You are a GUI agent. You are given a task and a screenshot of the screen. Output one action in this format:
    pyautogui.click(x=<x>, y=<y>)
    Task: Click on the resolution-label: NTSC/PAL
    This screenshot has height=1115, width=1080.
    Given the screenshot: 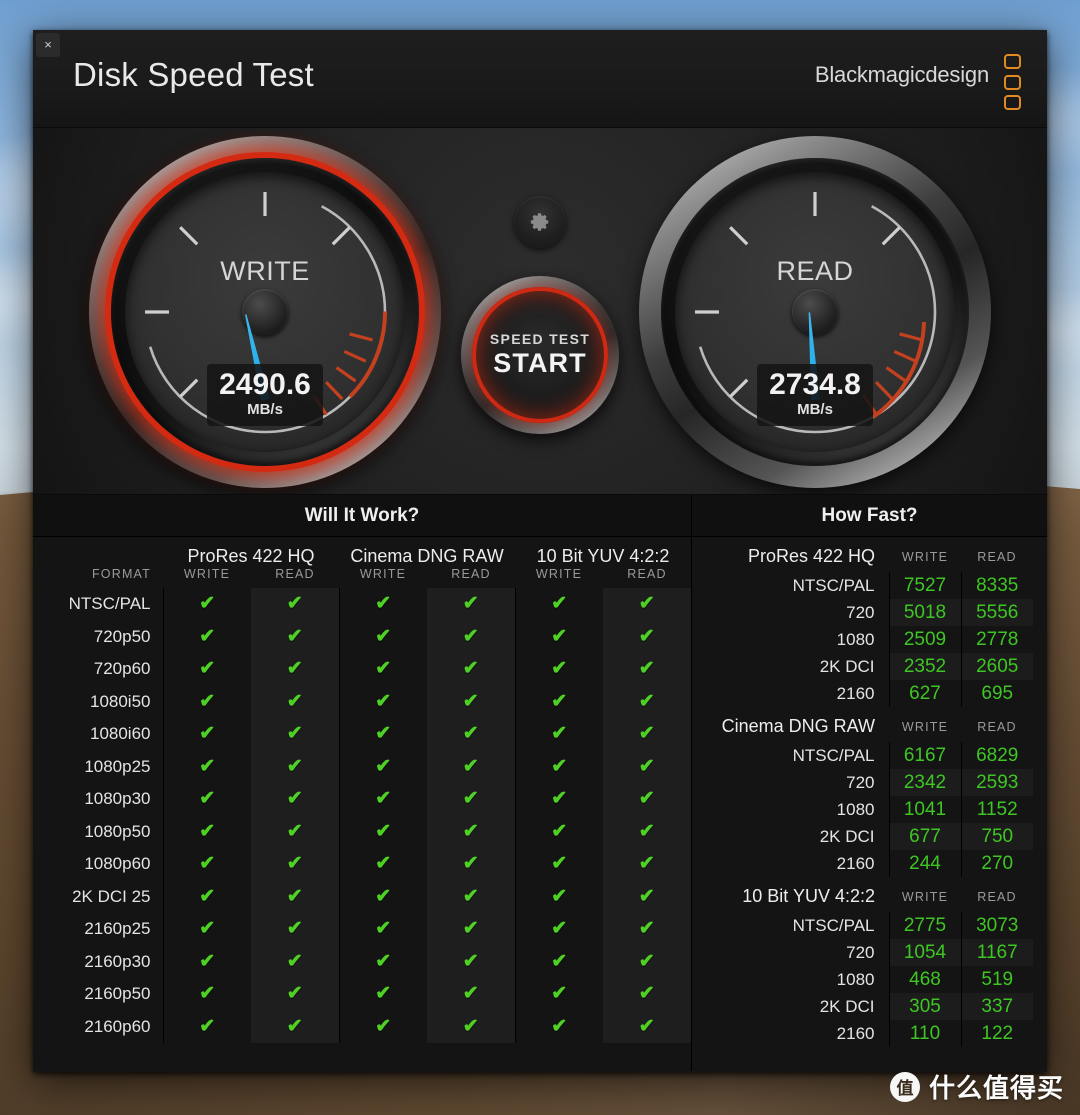 What is the action you would take?
    pyautogui.click(x=833, y=925)
    